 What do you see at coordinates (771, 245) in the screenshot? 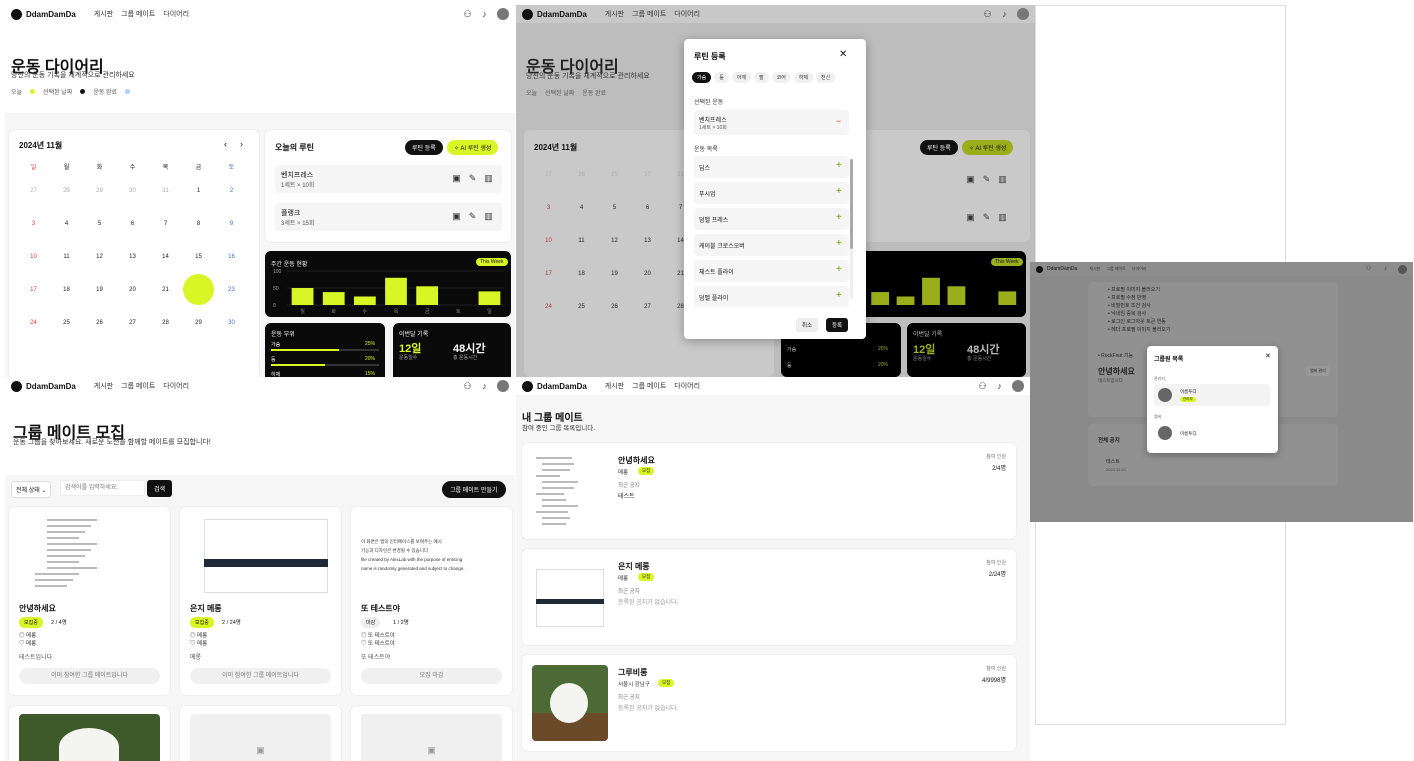
I see `exercise-item: 케이블 크로스오버 +` at bounding box center [771, 245].